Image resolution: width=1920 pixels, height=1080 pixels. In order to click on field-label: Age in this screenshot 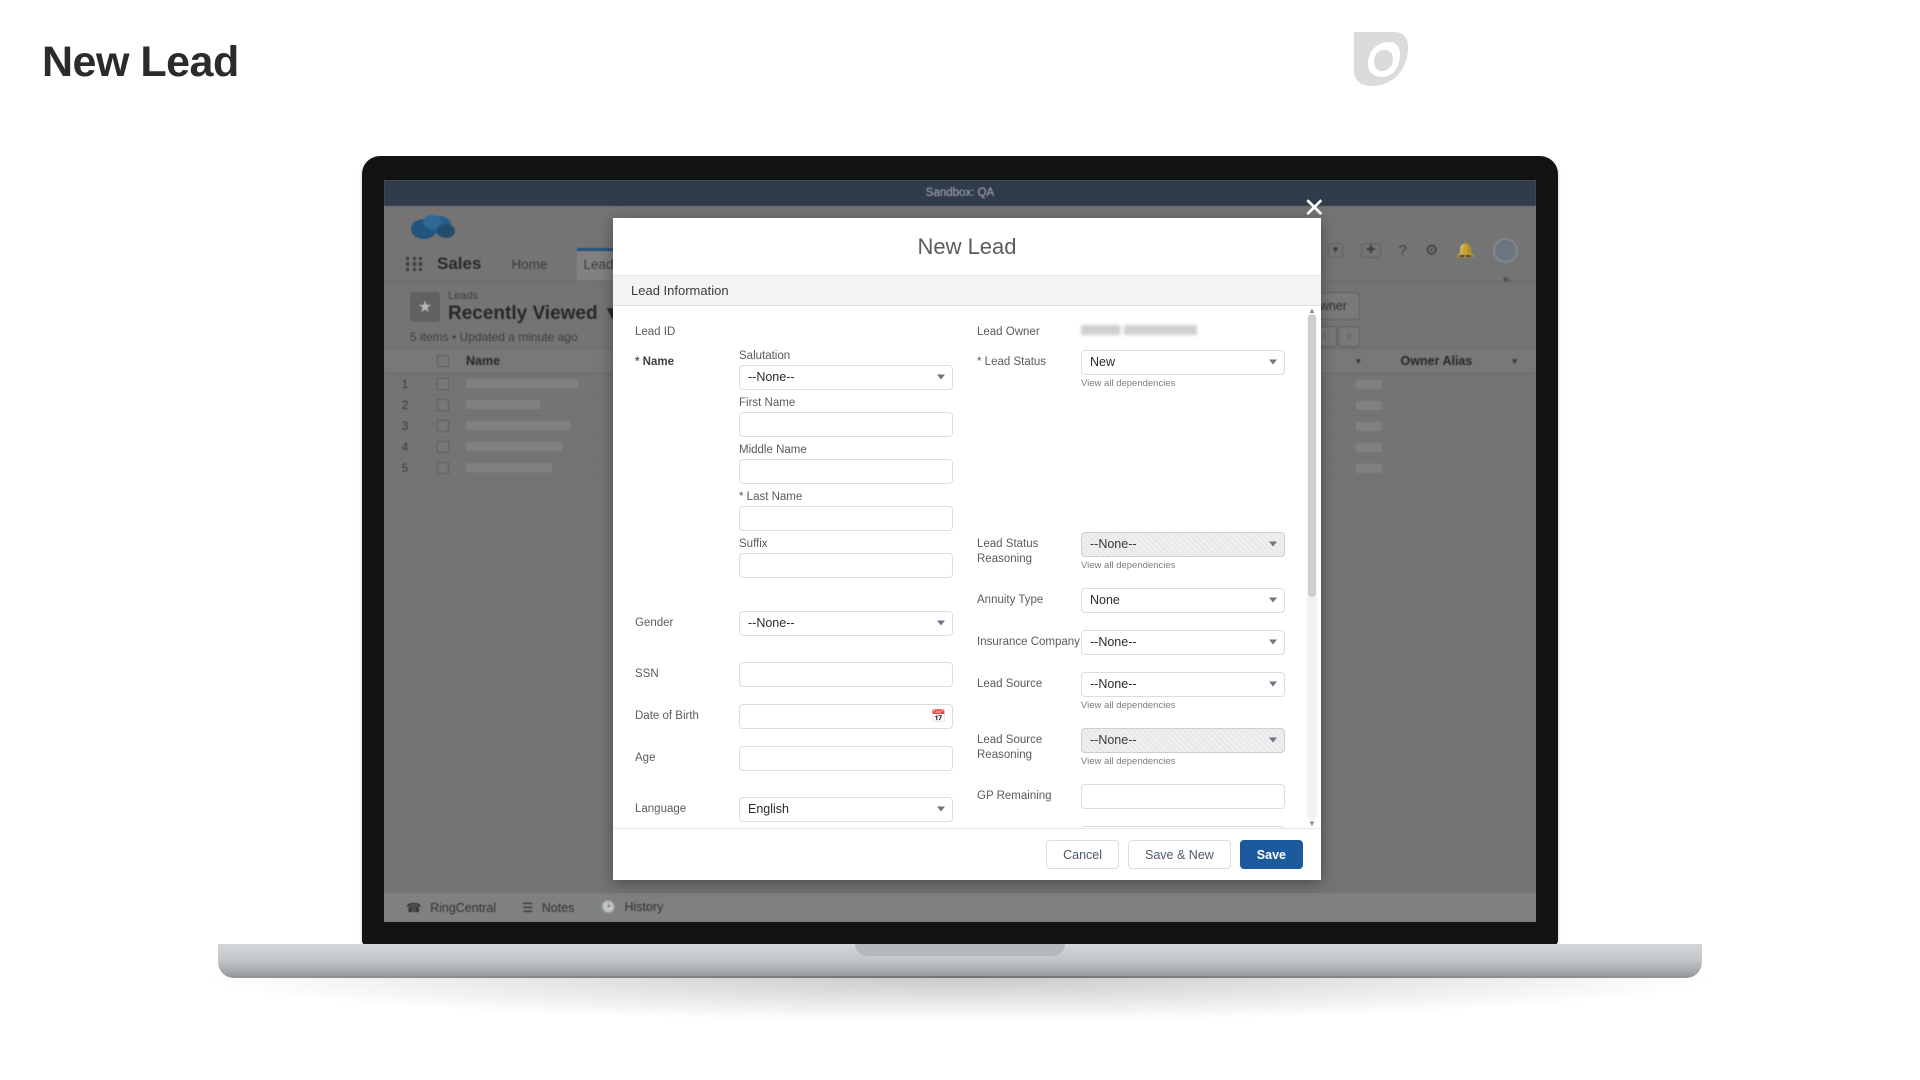, I will do `click(645, 757)`.